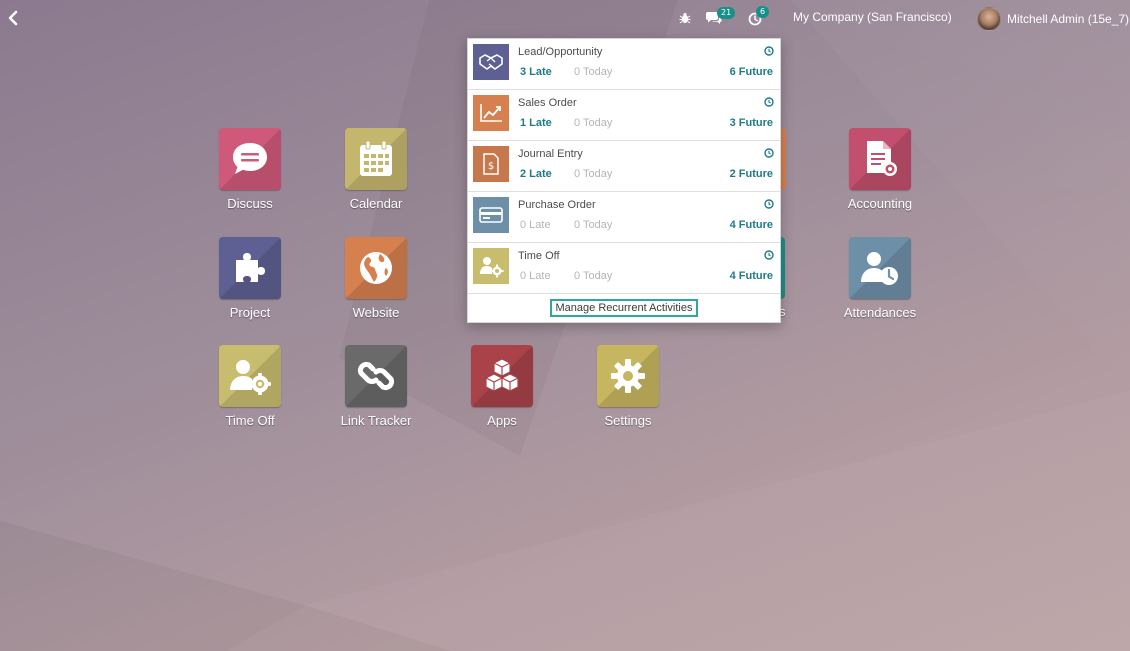 This screenshot has width=1130, height=651. Describe the element at coordinates (624, 64) in the screenshot. I see `activity-row-lead-opportunity: Lead/Opportunity 3 Late 0 Today 6 Future` at that location.